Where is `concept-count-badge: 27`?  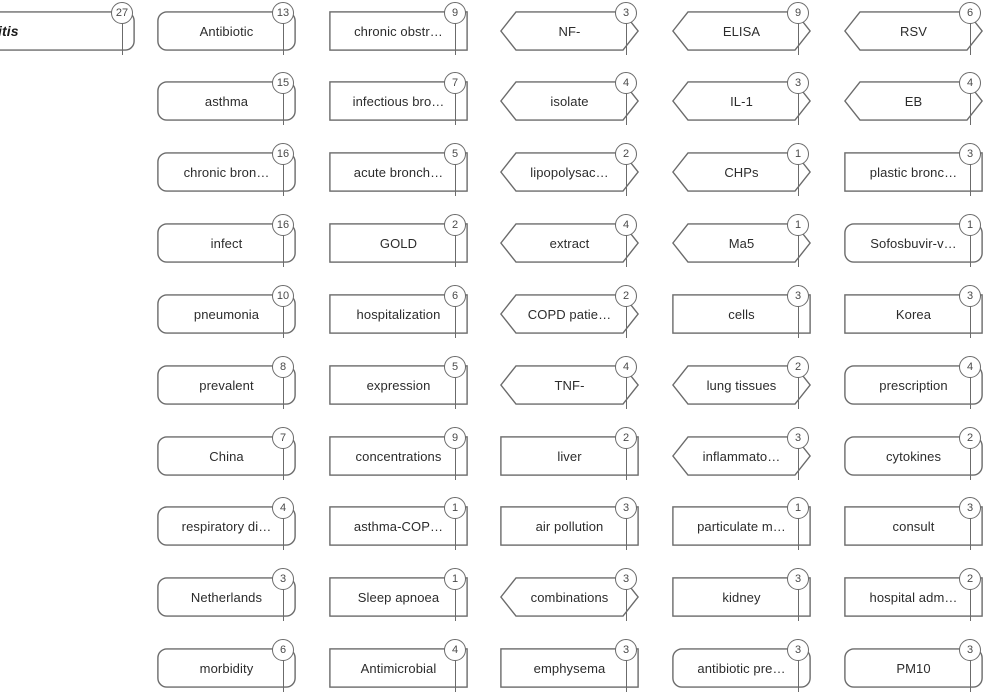 concept-count-badge: 27 is located at coordinates (122, 13).